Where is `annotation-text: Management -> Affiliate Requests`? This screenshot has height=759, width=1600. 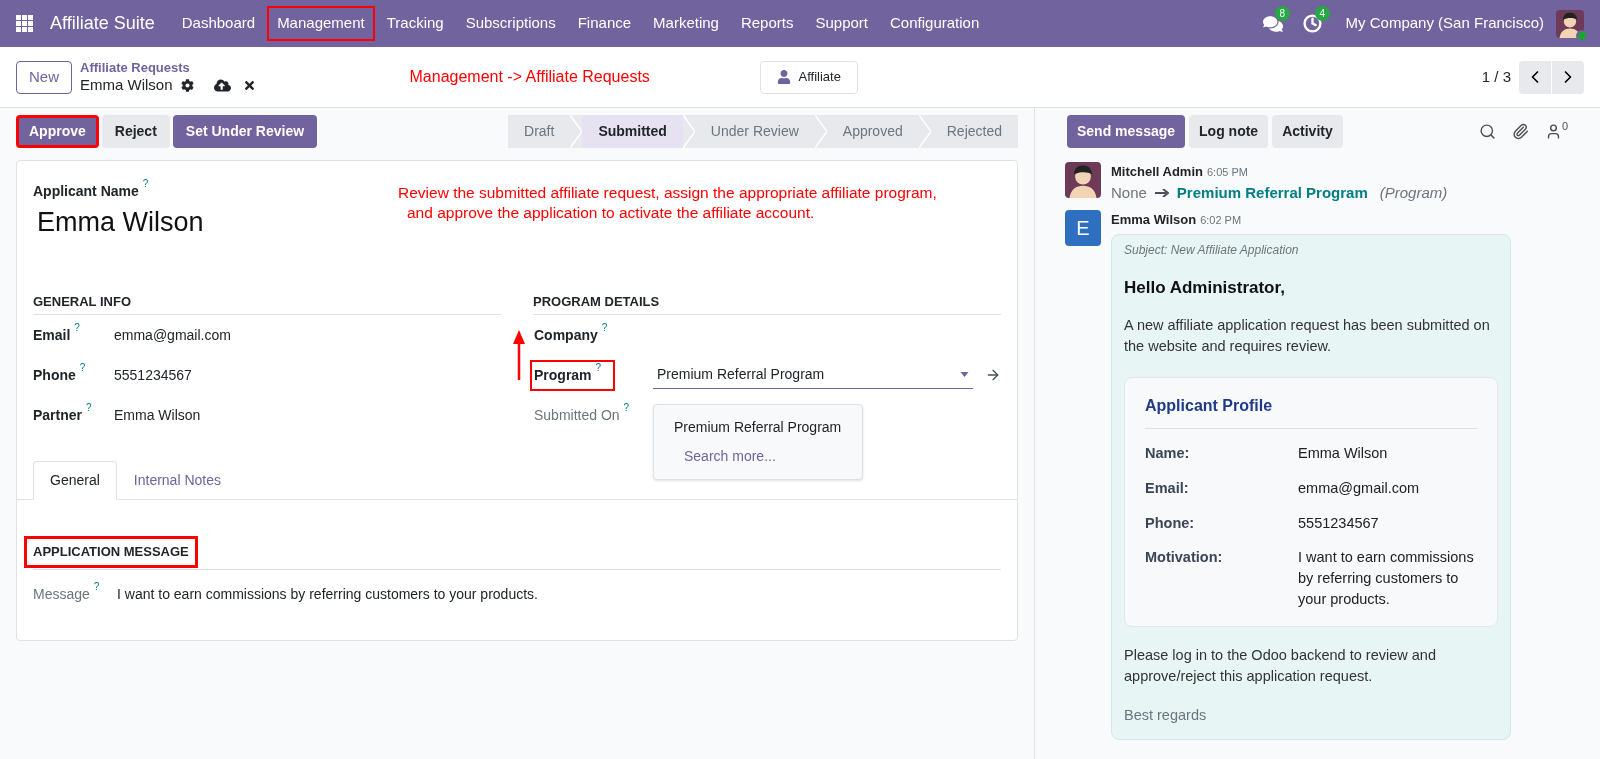
annotation-text: Management -> Affiliate Requests is located at coordinates (530, 77).